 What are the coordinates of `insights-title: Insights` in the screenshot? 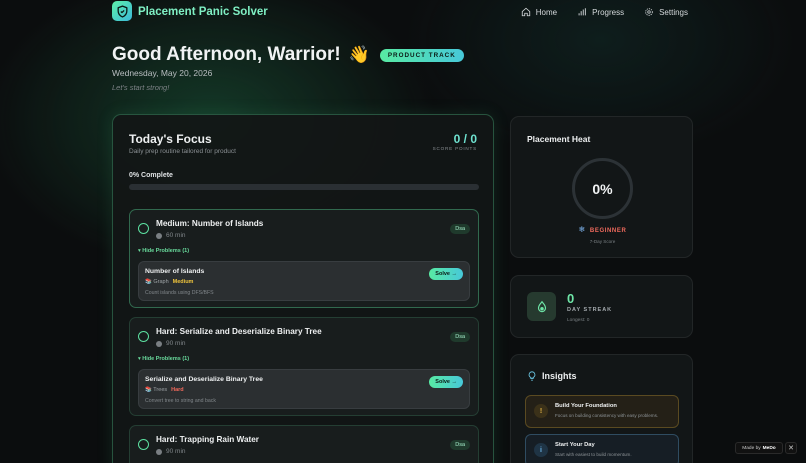 It's located at (552, 376).